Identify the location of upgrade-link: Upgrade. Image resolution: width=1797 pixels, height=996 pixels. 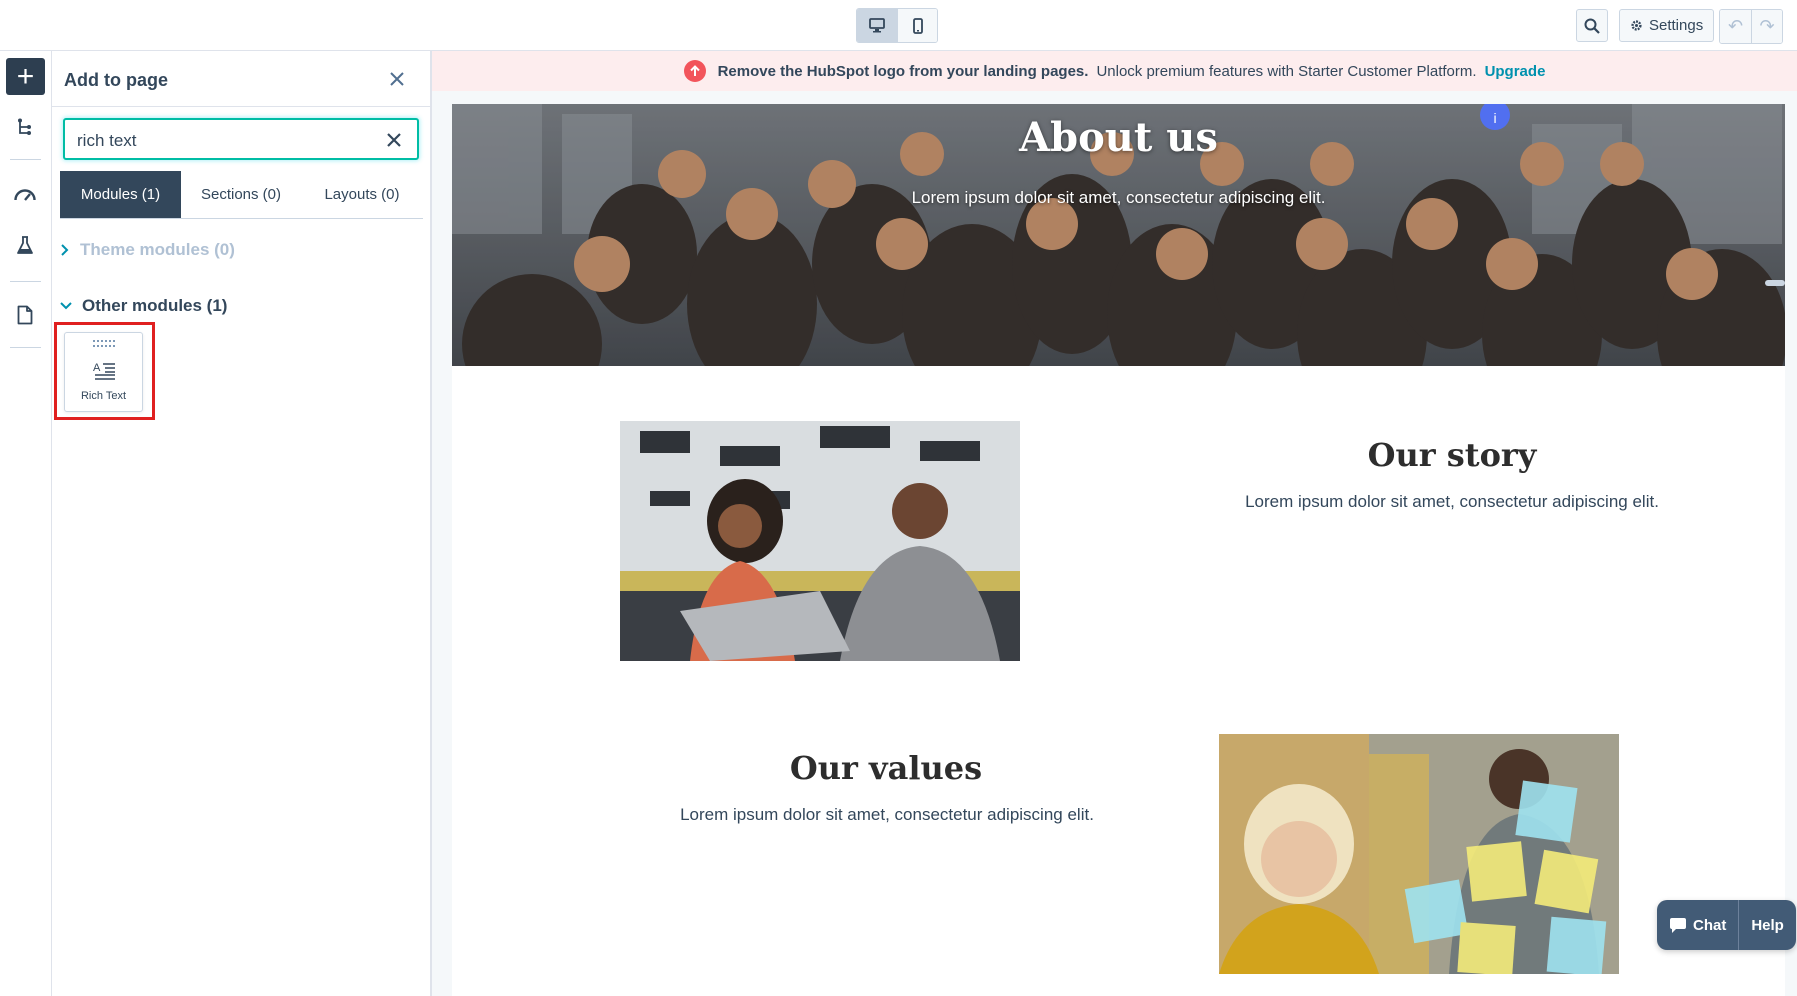
(1515, 71).